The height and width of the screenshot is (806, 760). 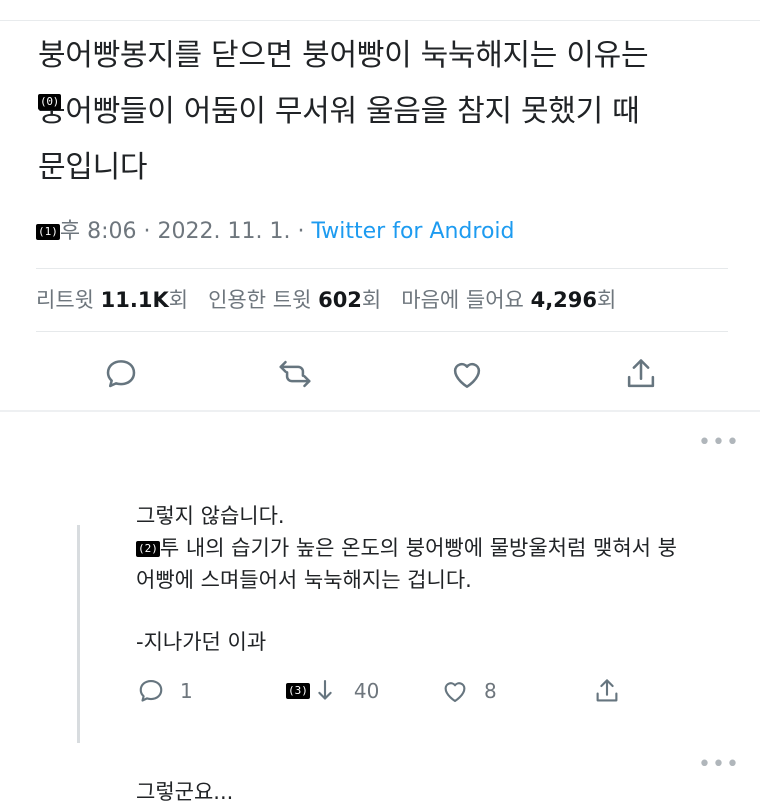 What do you see at coordinates (201, 642) in the screenshot?
I see `reply-line: -지나가던 이과` at bounding box center [201, 642].